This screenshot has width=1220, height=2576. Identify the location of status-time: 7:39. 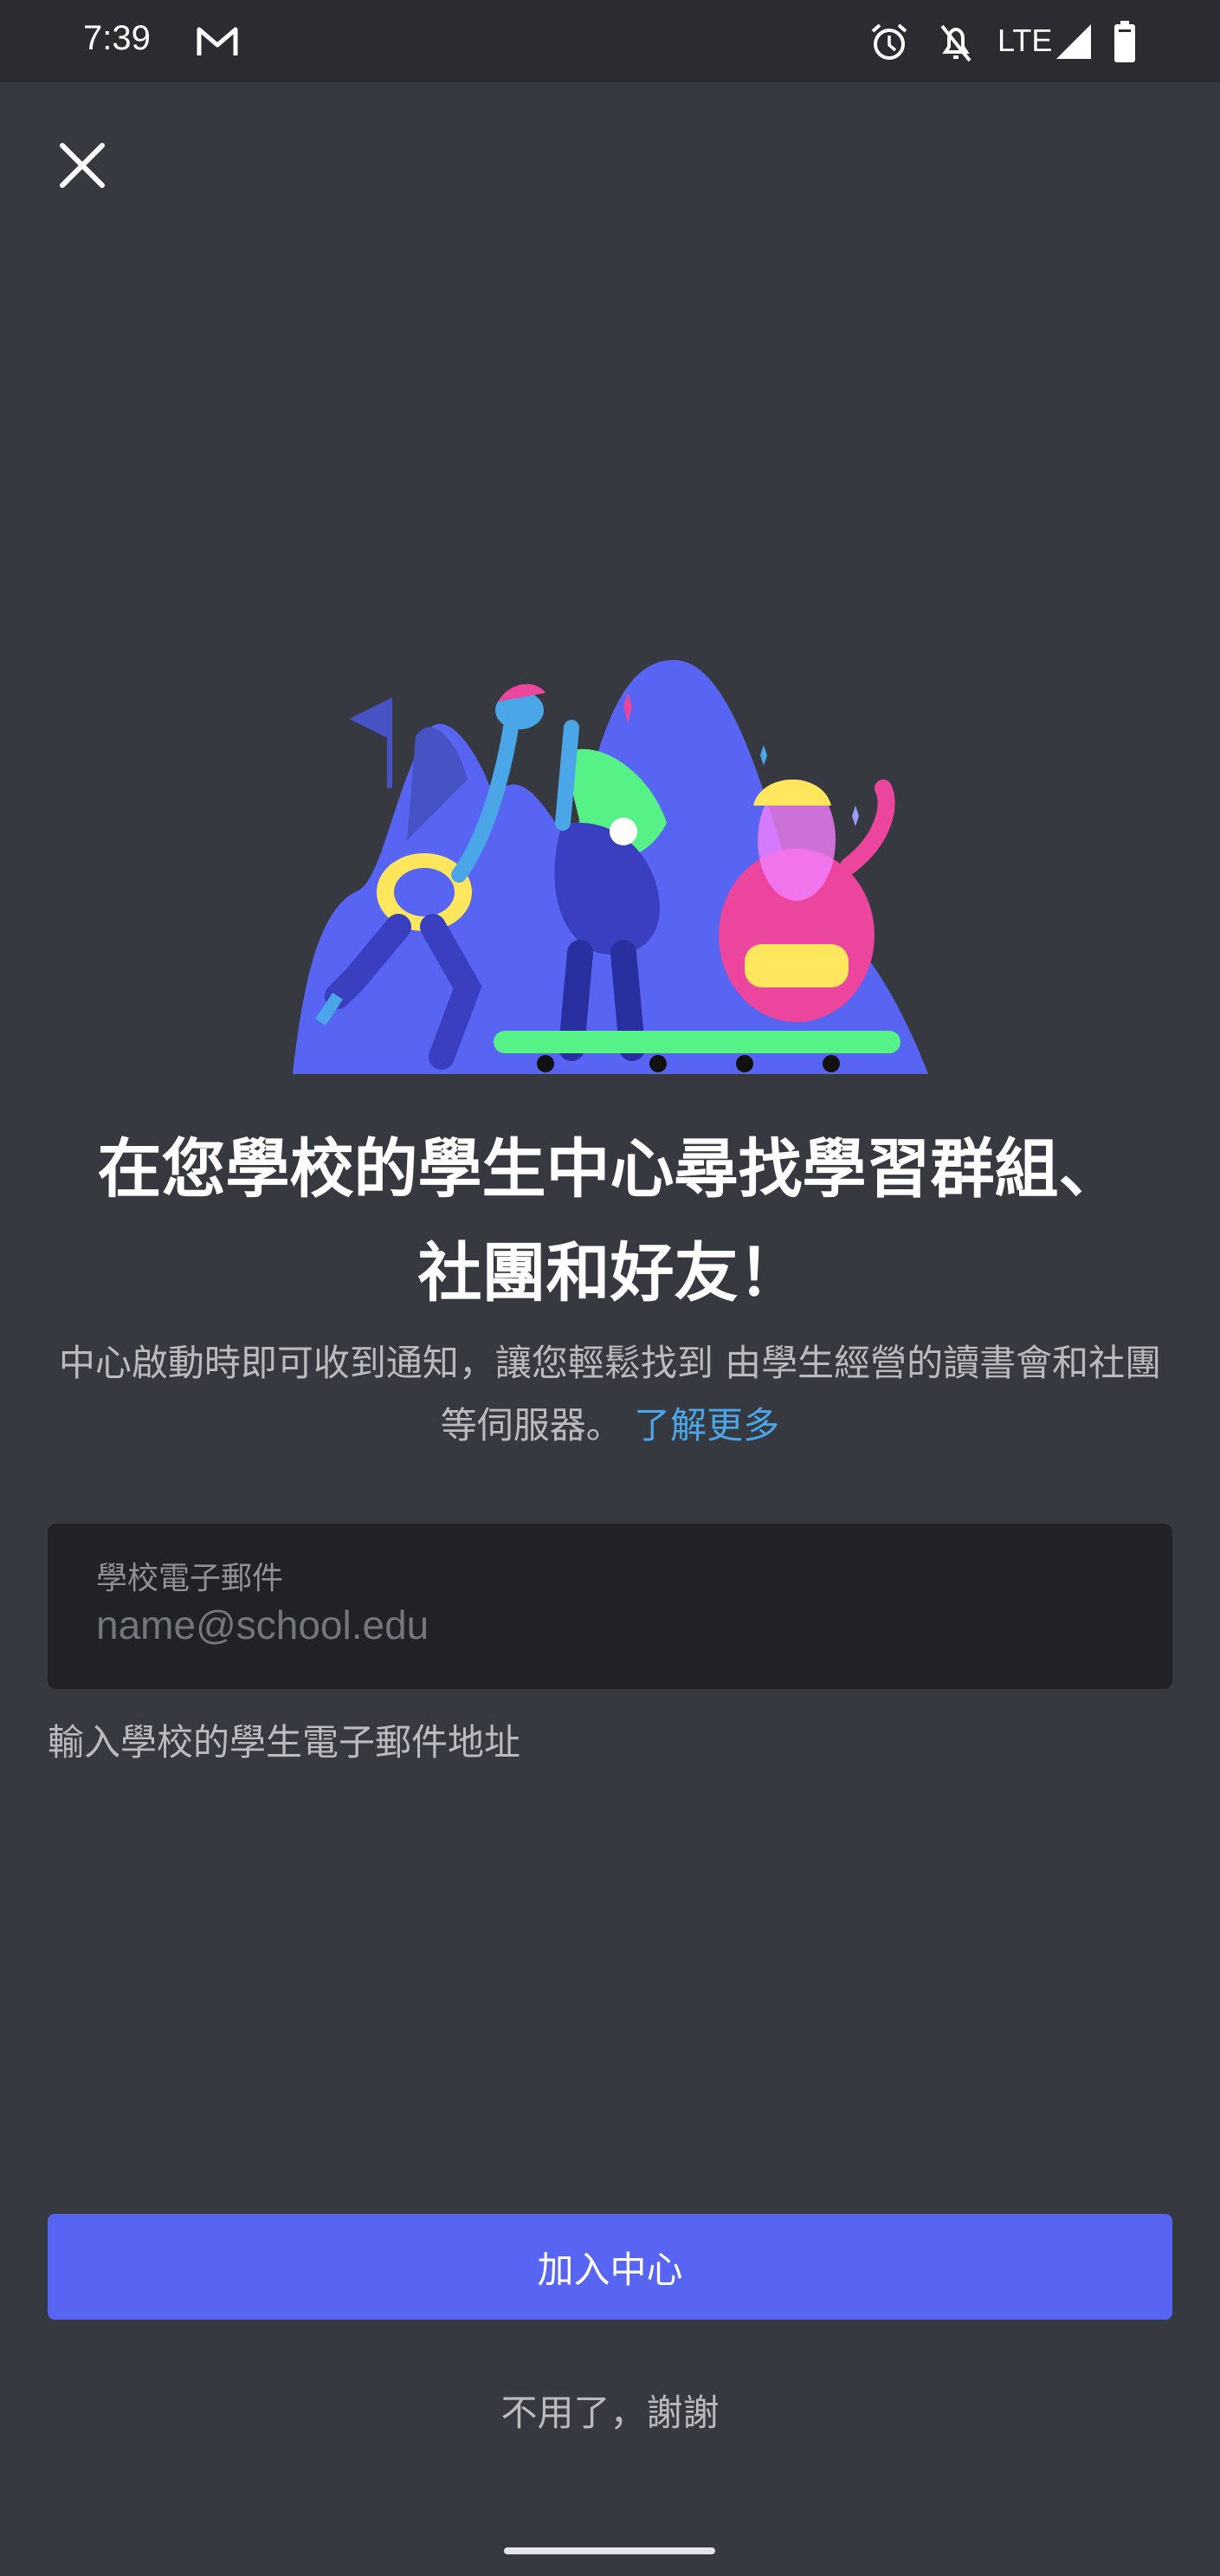
(117, 38).